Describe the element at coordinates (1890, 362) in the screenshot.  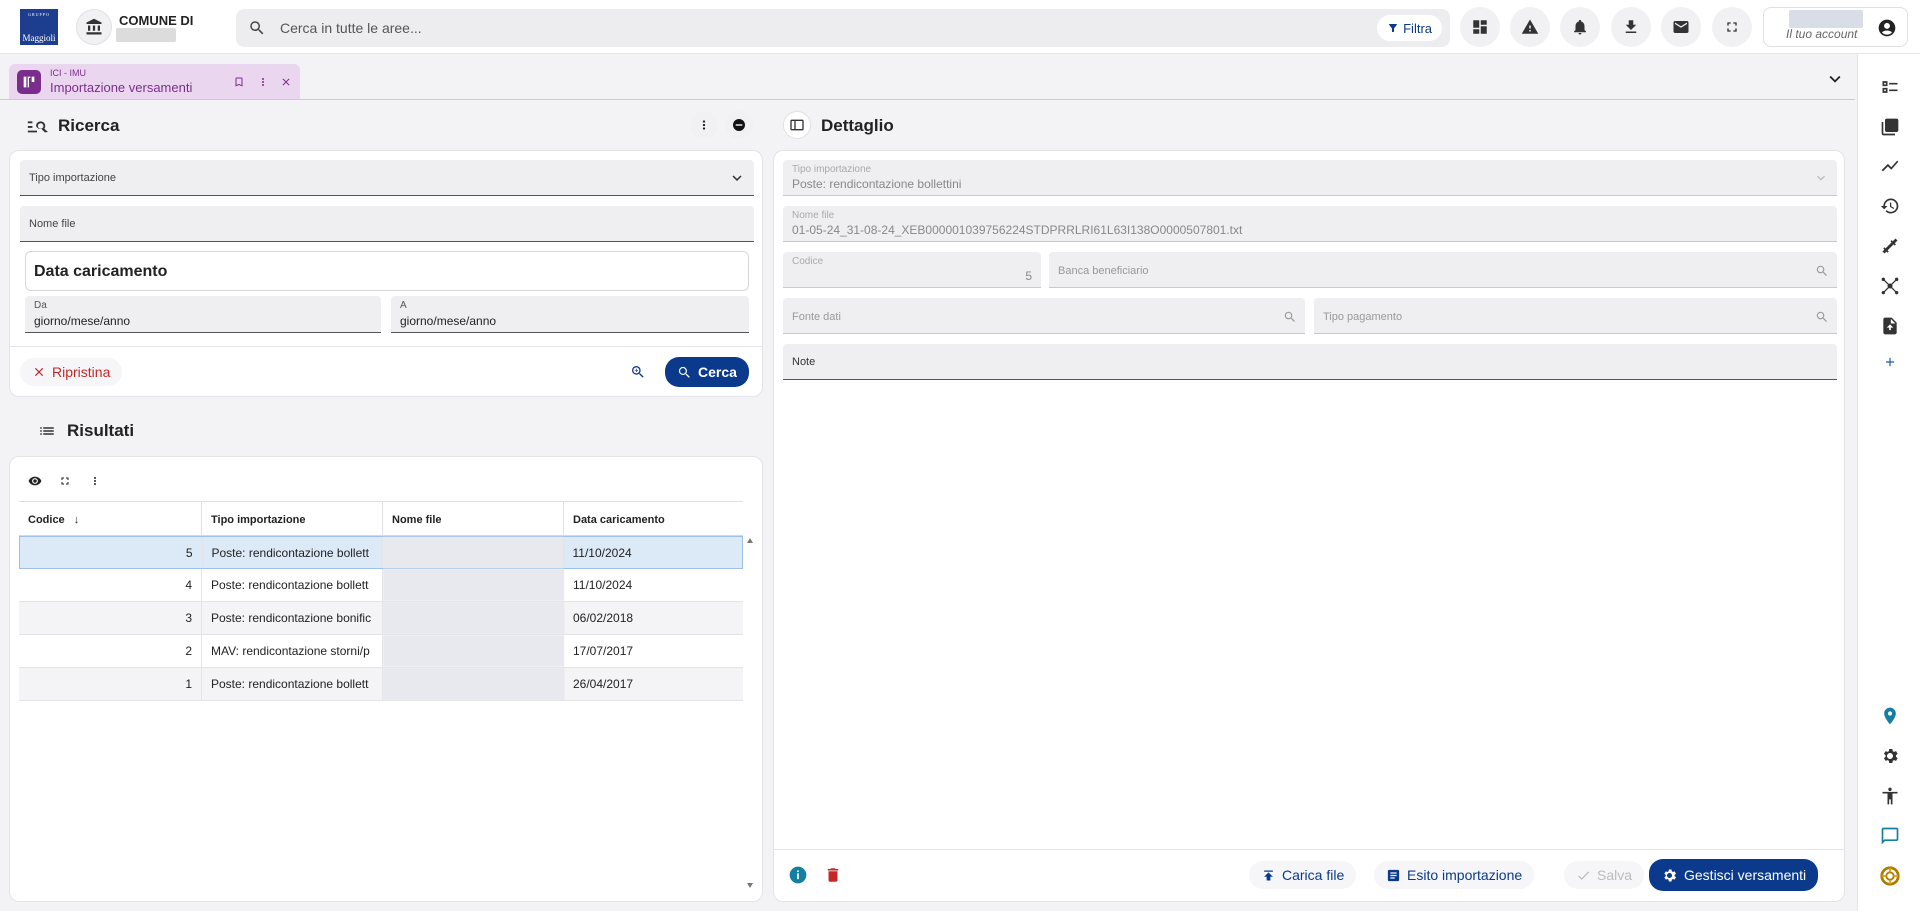
I see `add-icon` at that location.